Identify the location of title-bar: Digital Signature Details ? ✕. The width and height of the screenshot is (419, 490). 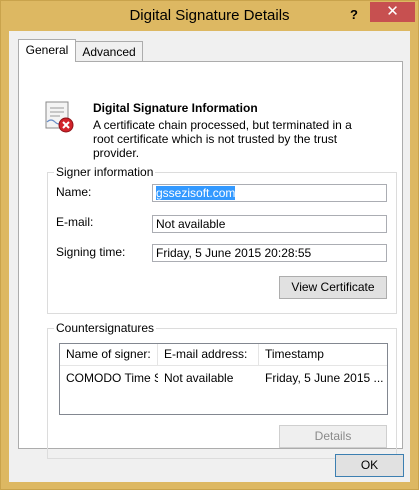
(209, 16).